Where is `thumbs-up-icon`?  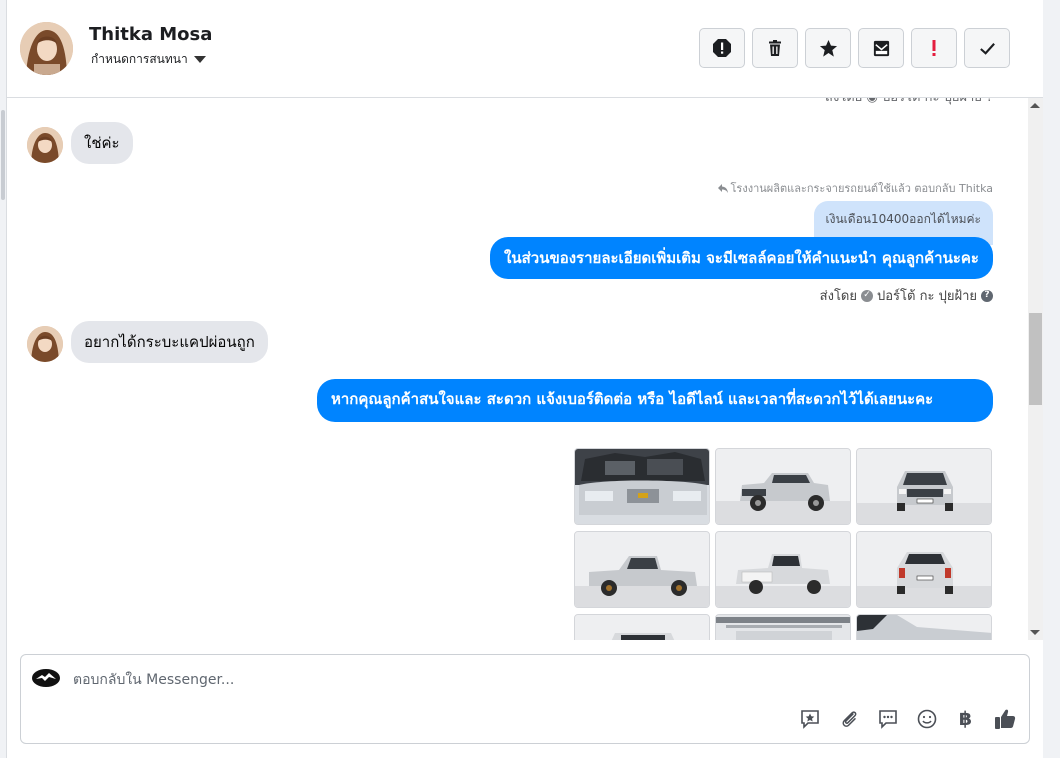
thumbs-up-icon is located at coordinates (1004, 719).